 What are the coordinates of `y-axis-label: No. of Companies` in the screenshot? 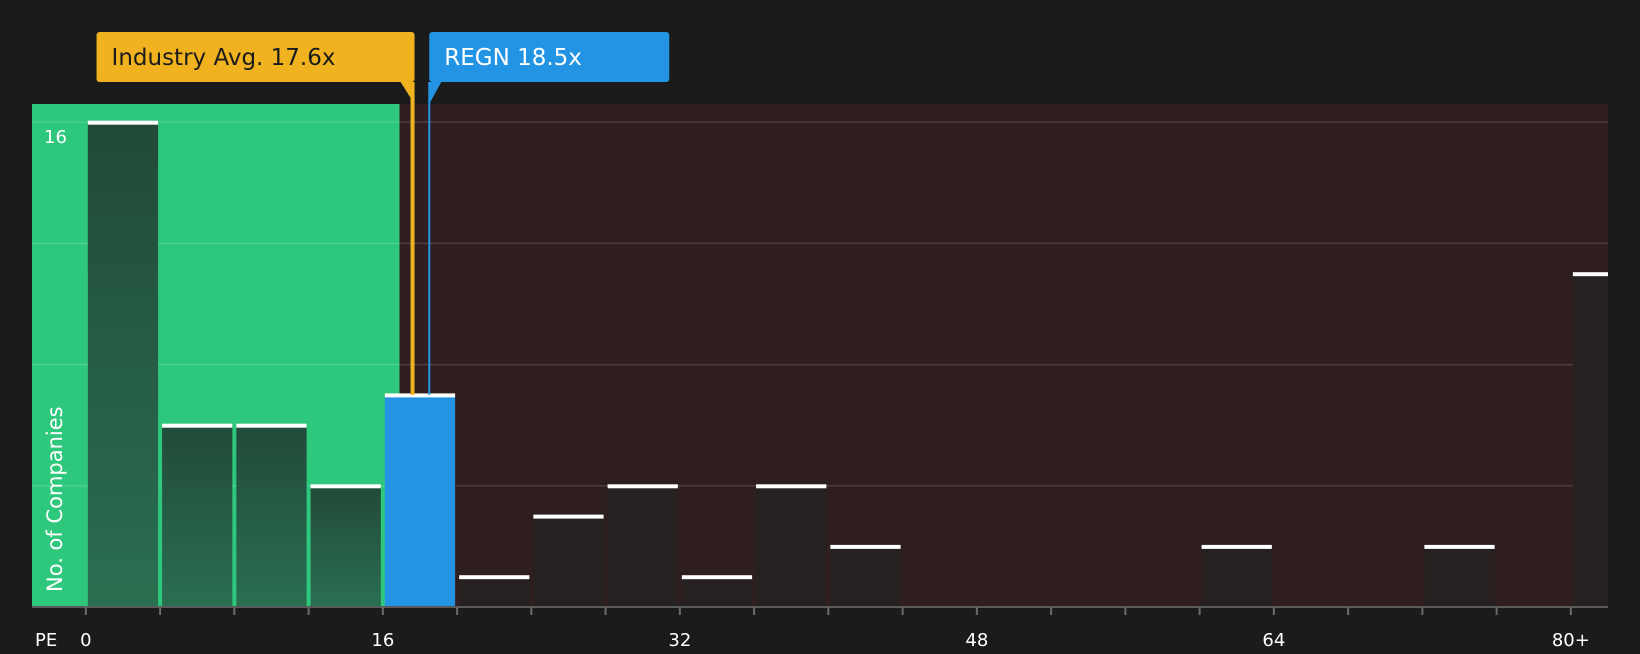 It's located at (55, 499).